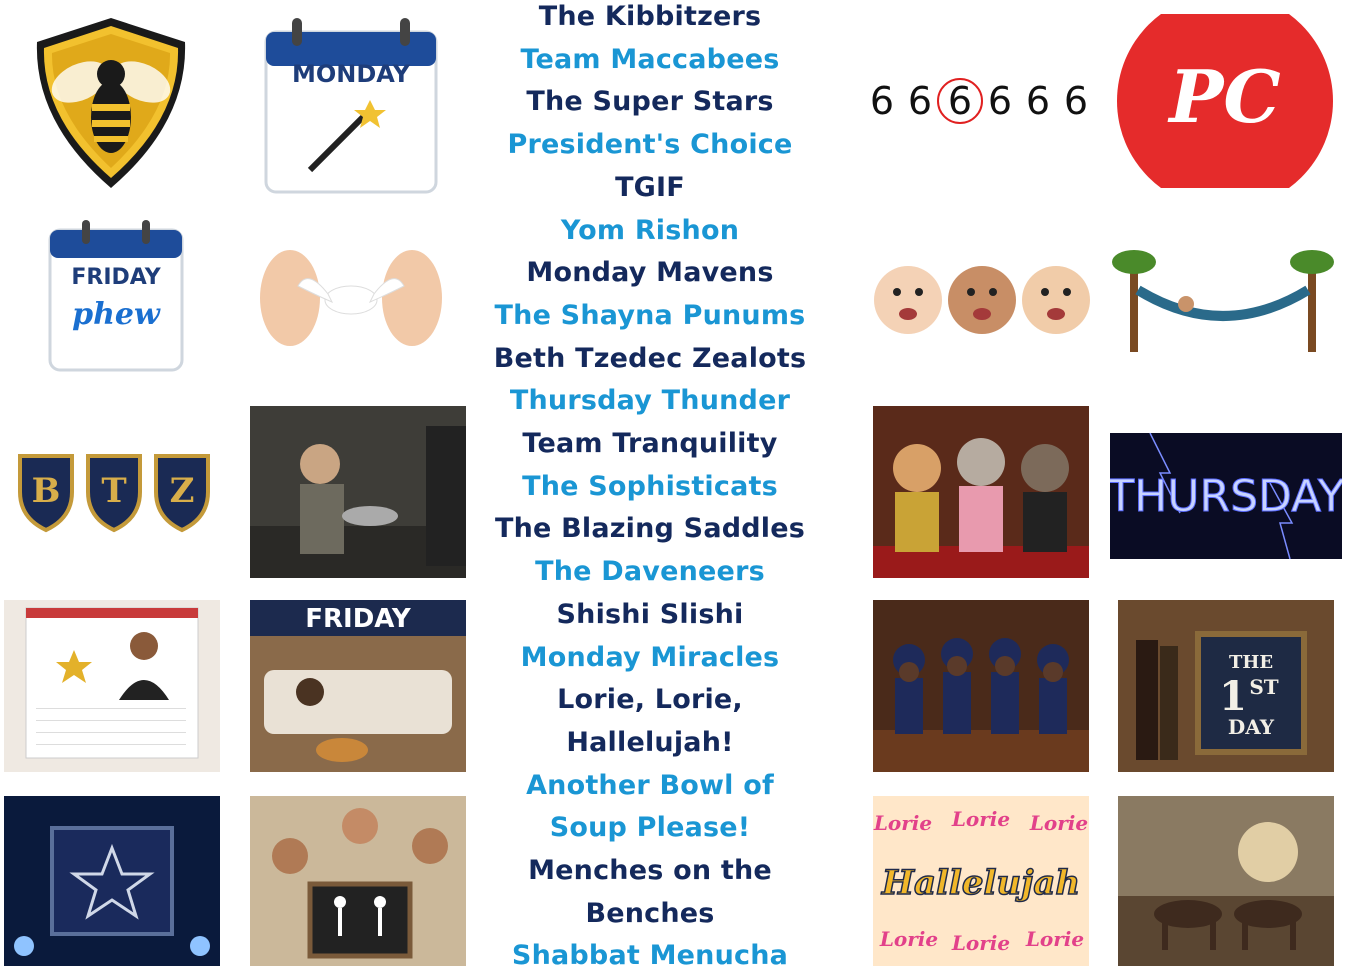 The width and height of the screenshot is (1346, 978). I want to click on friday-couch-image: FRIDAY, so click(358, 686).